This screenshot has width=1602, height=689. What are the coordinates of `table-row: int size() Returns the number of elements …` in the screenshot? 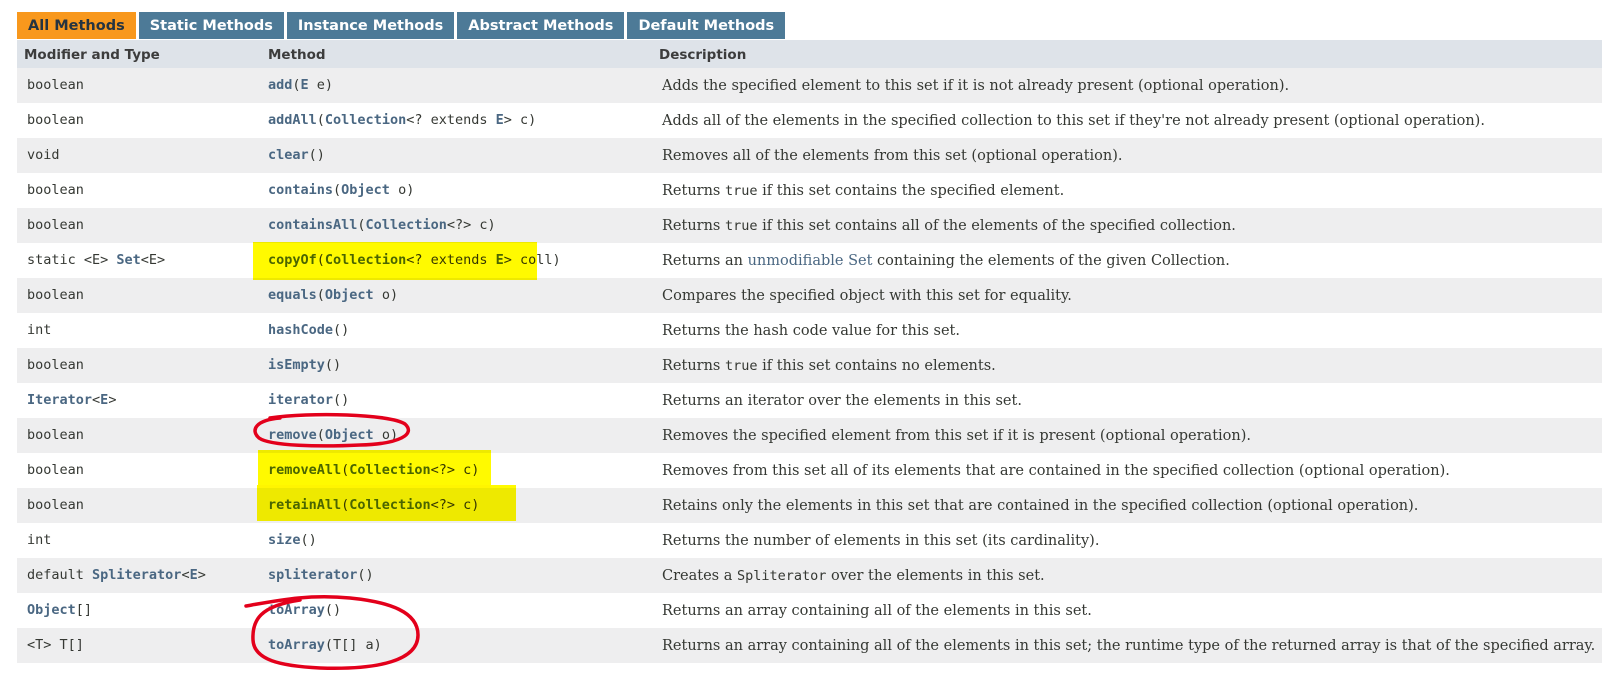 It's located at (809, 540).